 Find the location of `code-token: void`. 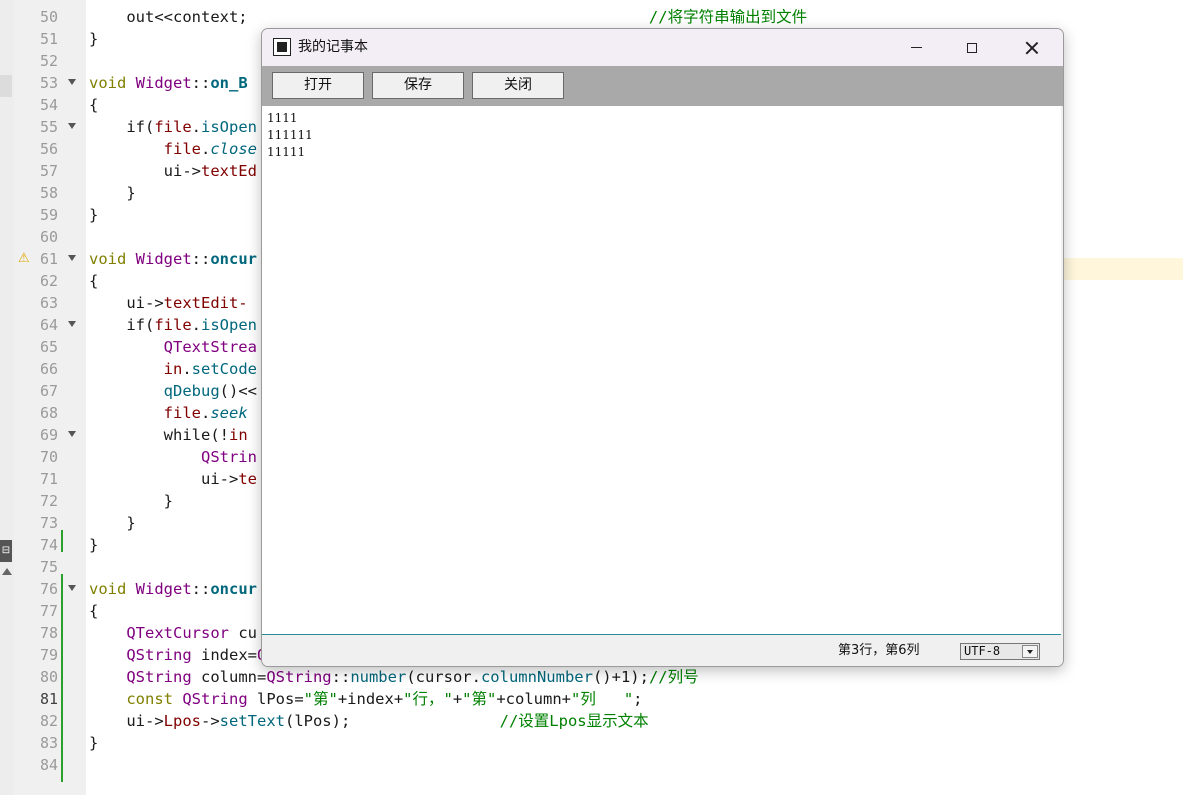

code-token: void is located at coordinates (112, 83).